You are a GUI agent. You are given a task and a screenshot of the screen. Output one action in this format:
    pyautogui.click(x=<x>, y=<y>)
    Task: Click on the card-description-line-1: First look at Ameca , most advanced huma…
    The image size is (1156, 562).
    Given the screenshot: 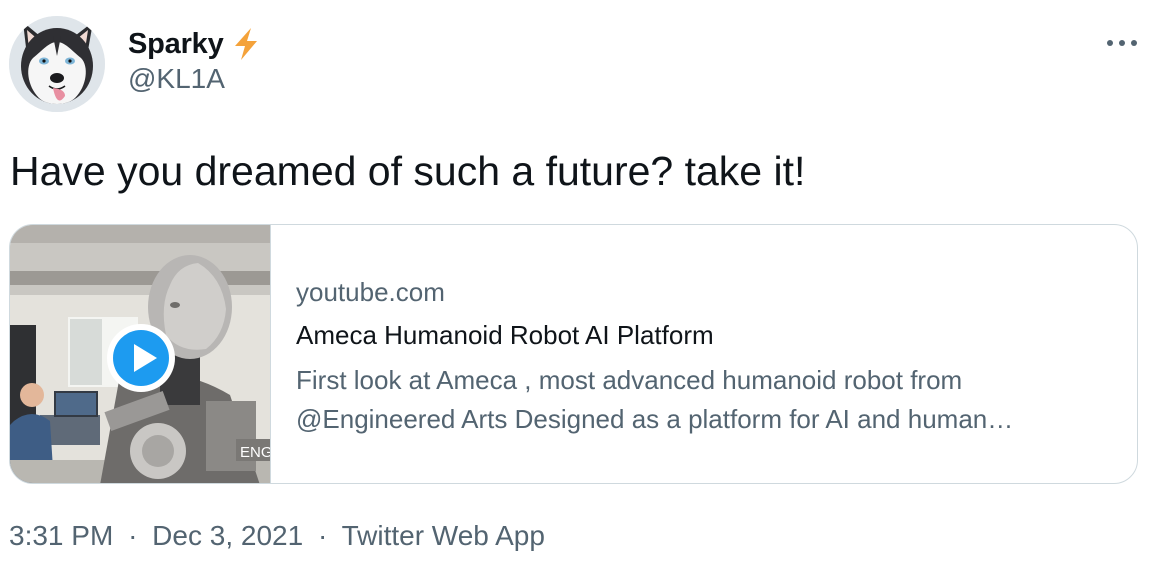 What is the action you would take?
    pyautogui.click(x=629, y=380)
    